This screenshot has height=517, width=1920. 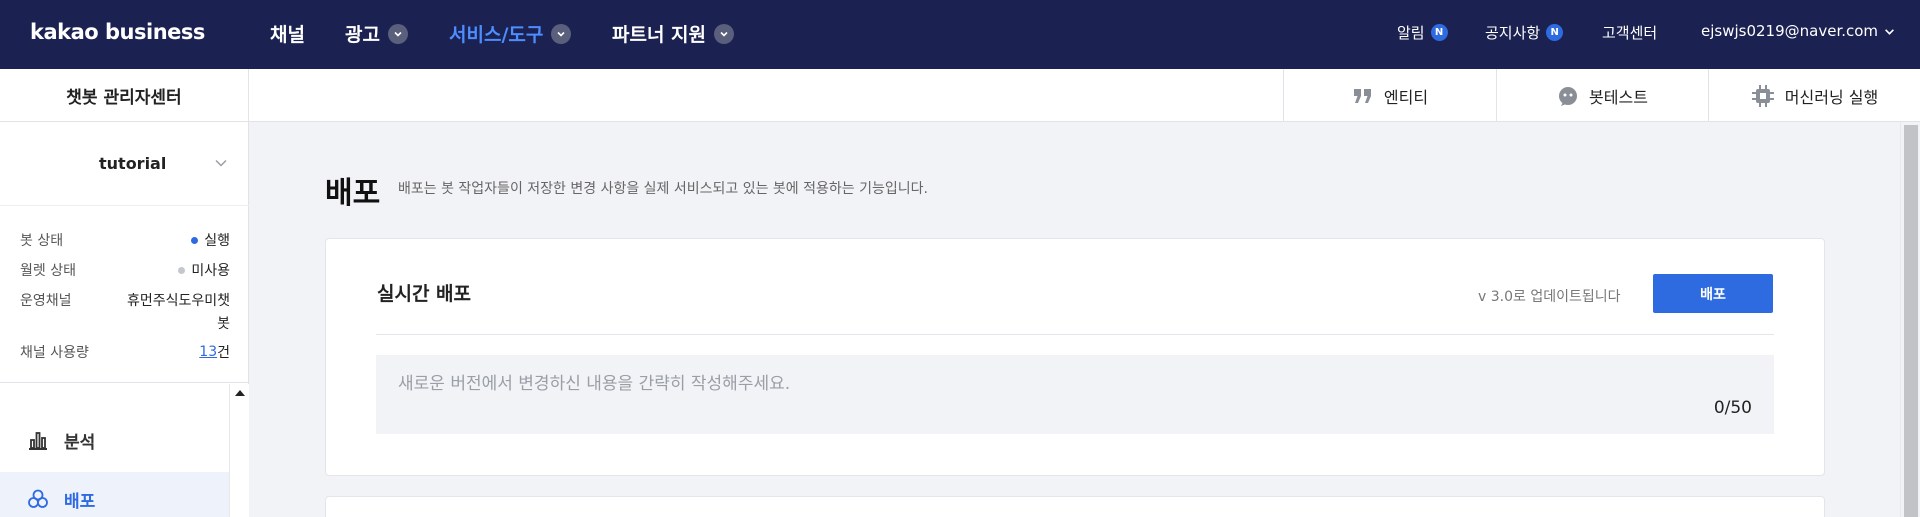 I want to click on channel-label: 운영채널, so click(x=46, y=301).